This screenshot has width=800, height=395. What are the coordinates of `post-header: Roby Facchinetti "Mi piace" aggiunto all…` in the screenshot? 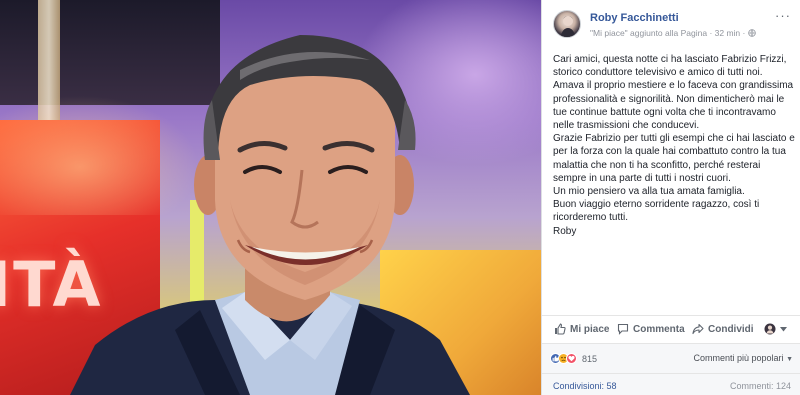 It's located at (673, 24).